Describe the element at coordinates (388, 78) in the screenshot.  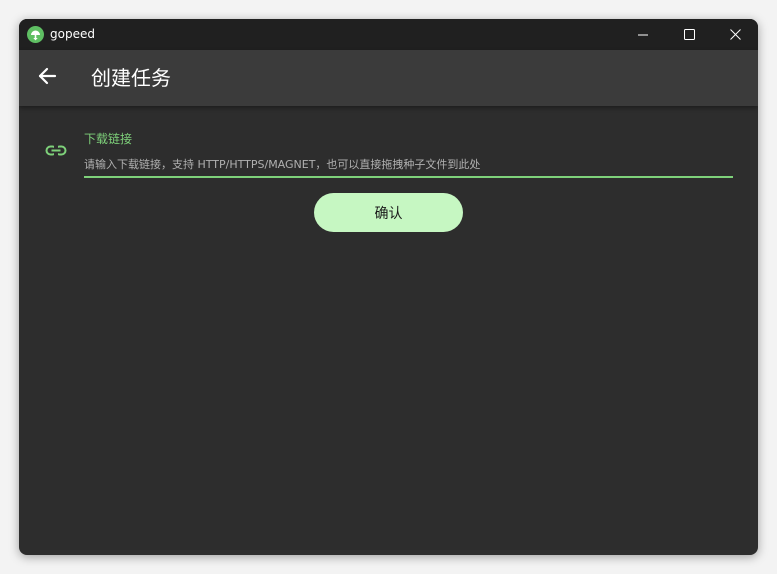
I see `app-bar: 创建任务` at that location.